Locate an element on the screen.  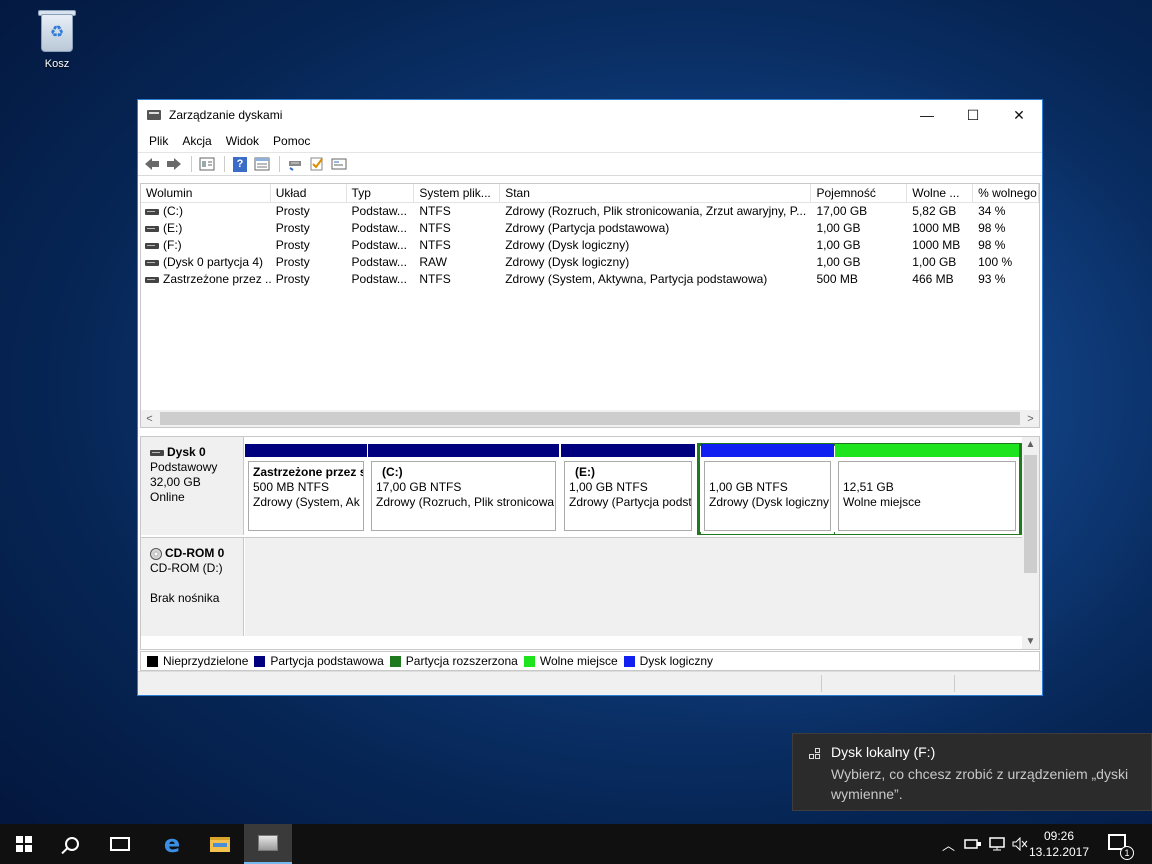
properties-icon is located at coordinates (207, 164).